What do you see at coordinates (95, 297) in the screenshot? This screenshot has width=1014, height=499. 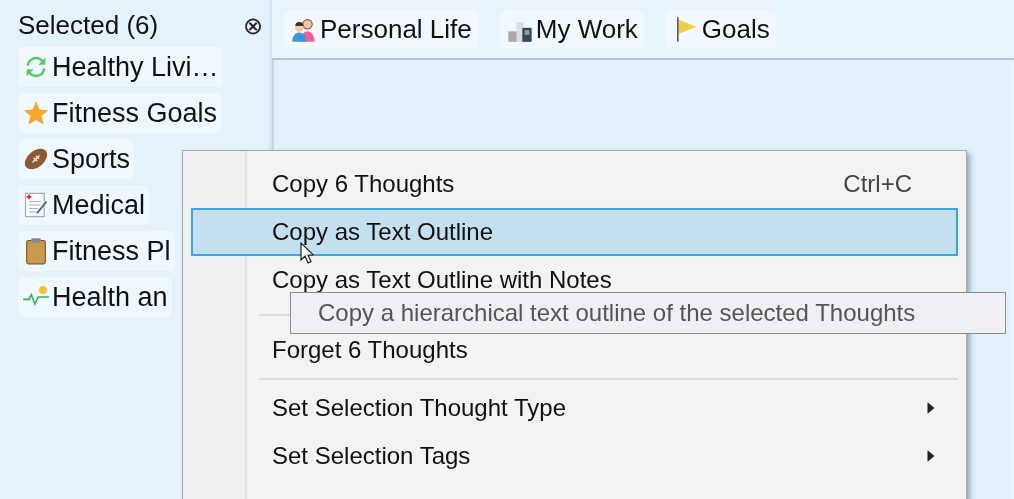 I see `thought-chip: Health an` at bounding box center [95, 297].